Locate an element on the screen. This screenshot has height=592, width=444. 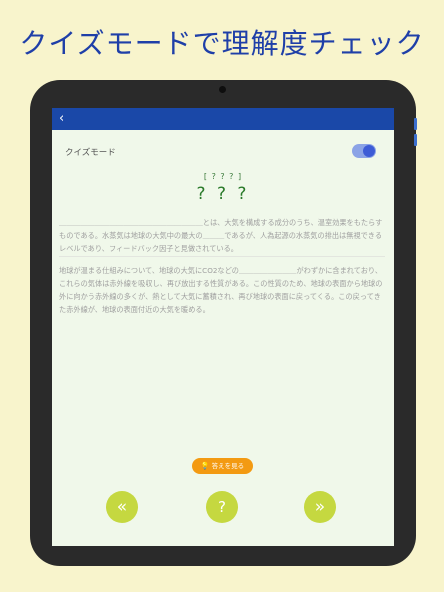
previous-button: « is located at coordinates (122, 507).